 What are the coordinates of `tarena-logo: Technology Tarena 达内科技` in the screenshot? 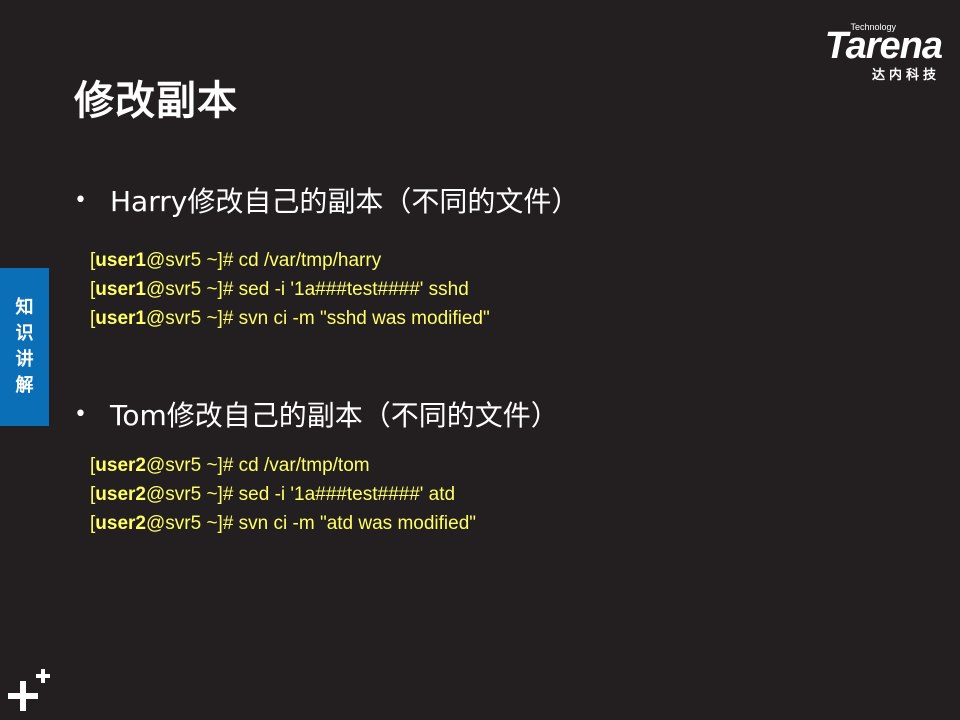 It's located at (857, 53).